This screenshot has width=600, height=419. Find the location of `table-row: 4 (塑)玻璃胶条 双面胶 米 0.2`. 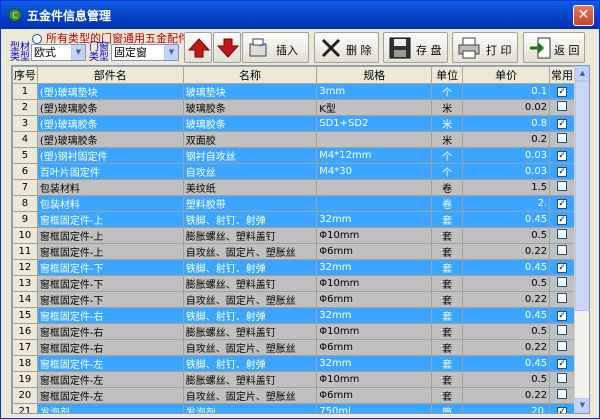

table-row: 4 (塑)玻璃胶条 双面胶 米 0.2 is located at coordinates (293, 139).